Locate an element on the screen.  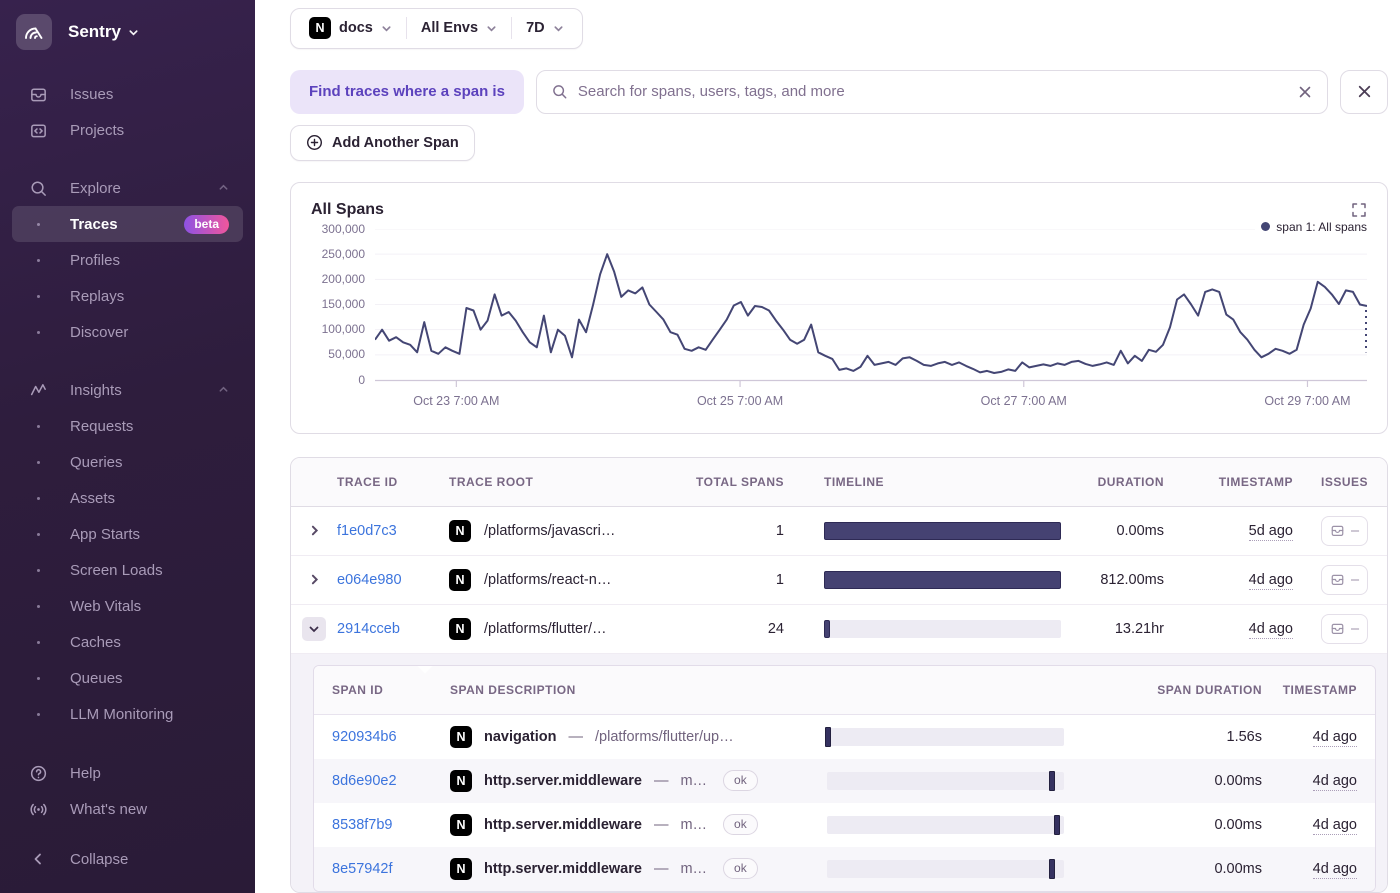
span-search-input is located at coordinates (932, 92).